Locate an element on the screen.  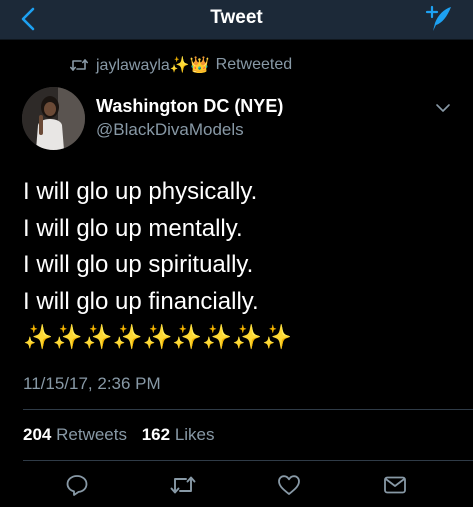
retweet-button is located at coordinates (183, 485).